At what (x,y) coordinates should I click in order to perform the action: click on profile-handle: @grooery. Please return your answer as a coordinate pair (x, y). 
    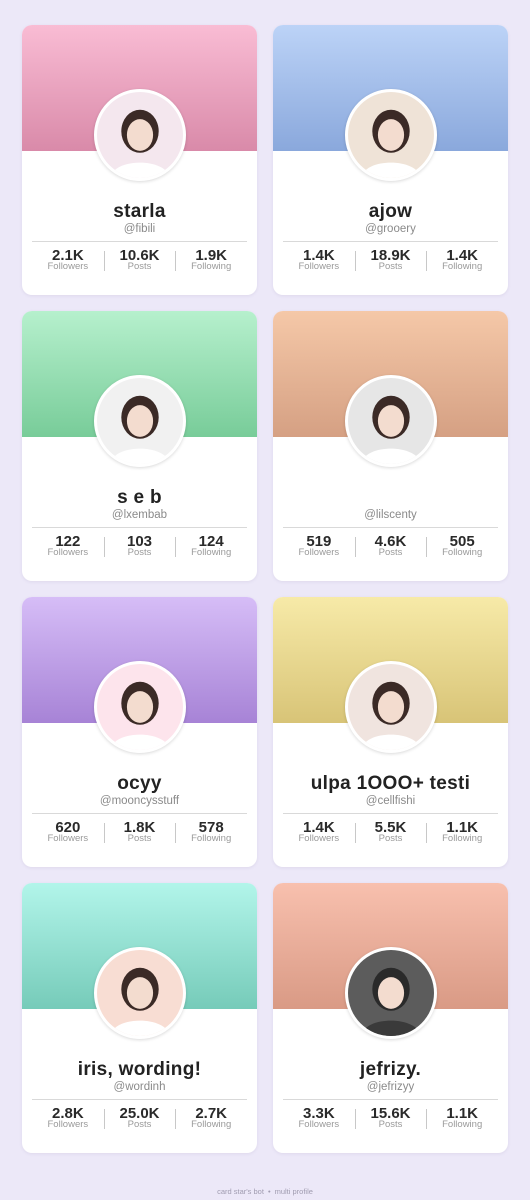
    Looking at the image, I should click on (390, 229).